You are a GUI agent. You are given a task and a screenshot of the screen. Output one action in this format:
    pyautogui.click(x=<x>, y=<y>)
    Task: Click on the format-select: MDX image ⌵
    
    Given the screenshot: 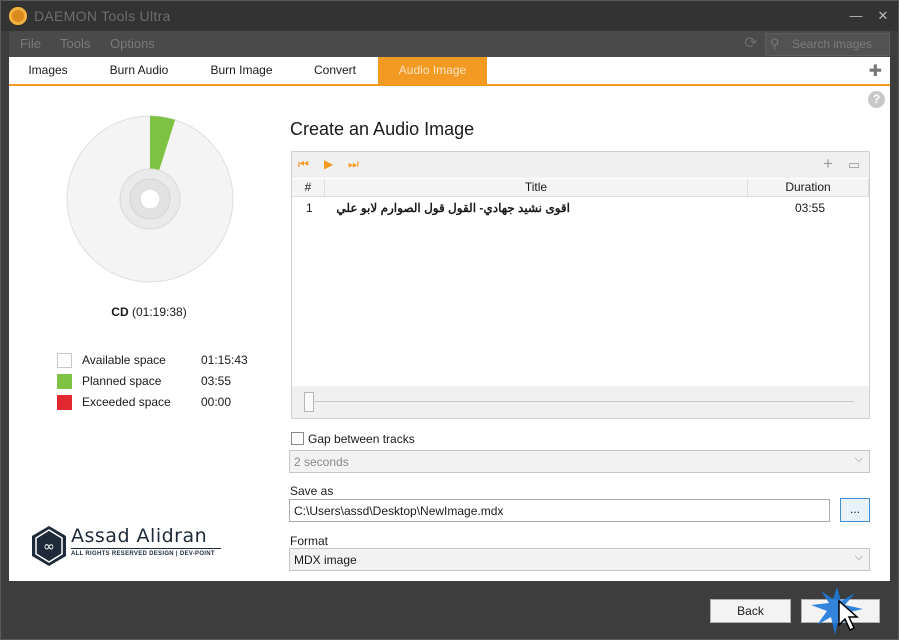 What is the action you would take?
    pyautogui.click(x=579, y=559)
    